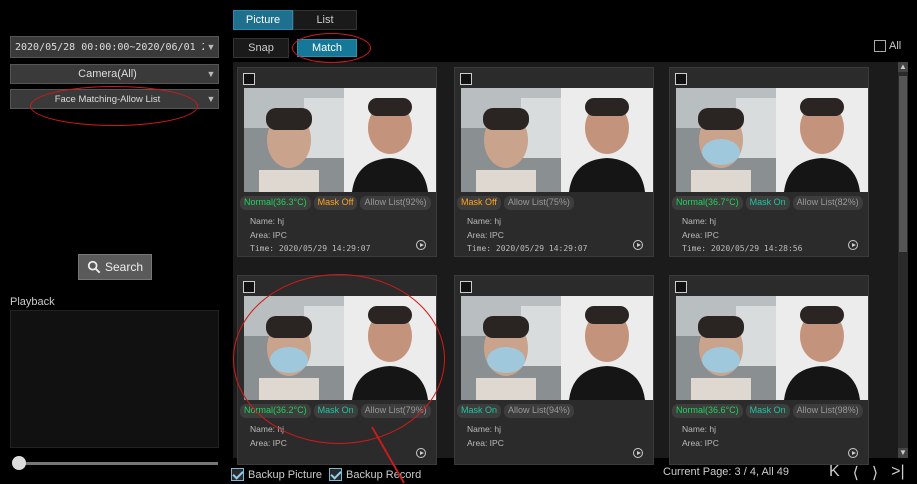 The height and width of the screenshot is (484, 917). I want to click on subtab-match: Match, so click(327, 48).